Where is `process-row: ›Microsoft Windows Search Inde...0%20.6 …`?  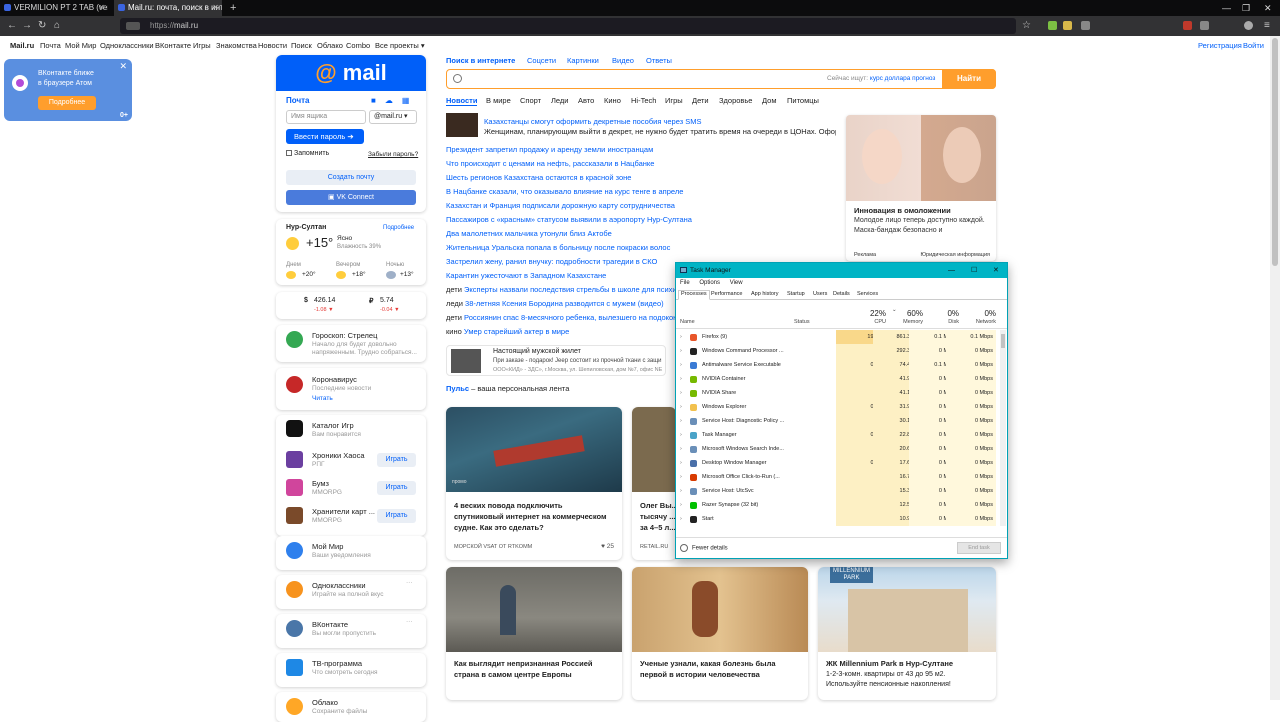
process-row: ›Microsoft Windows Search Inde...0%20.6 … is located at coordinates (838, 449).